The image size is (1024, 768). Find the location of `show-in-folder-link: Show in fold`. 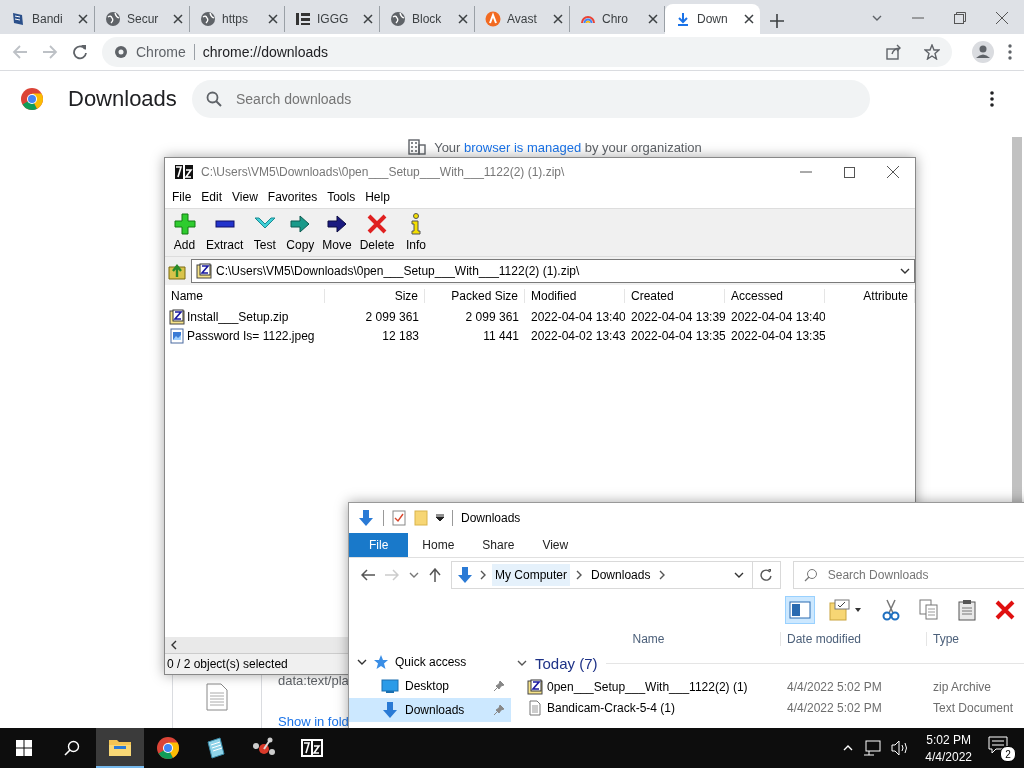

show-in-folder-link: Show in fold is located at coordinates (313, 721).